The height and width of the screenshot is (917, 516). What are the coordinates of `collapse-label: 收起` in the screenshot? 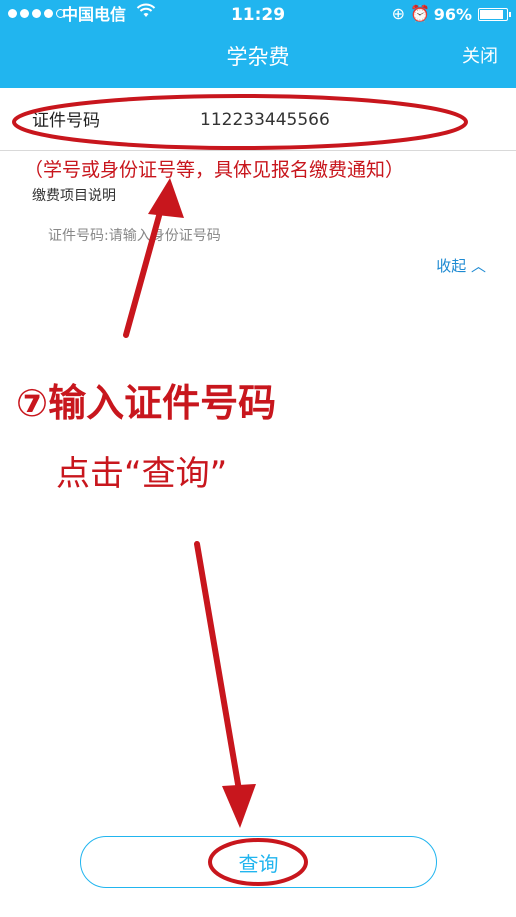 It's located at (451, 266).